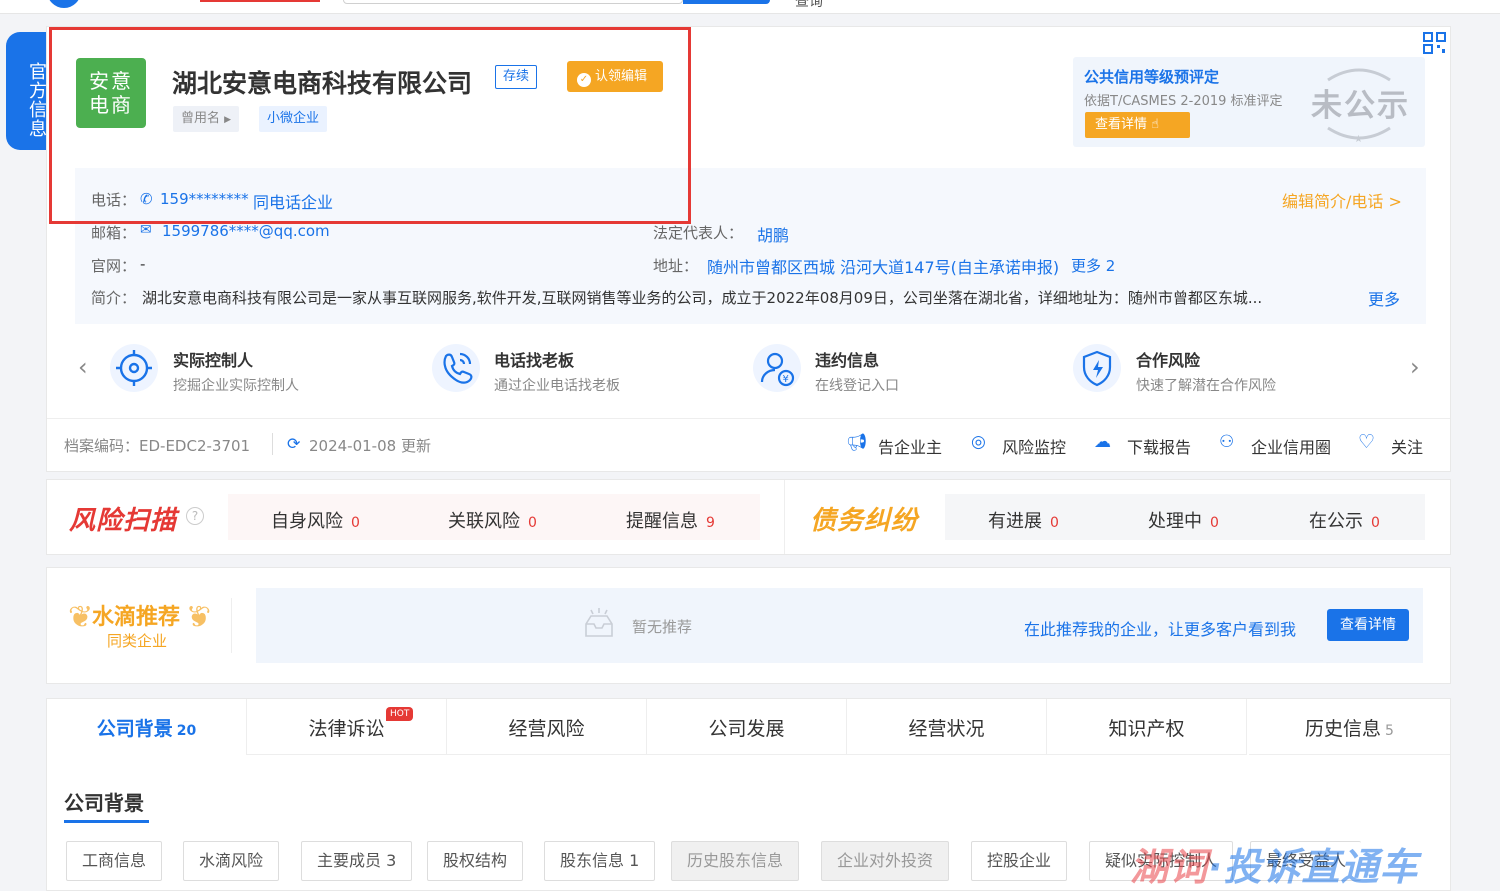 Image resolution: width=1500 pixels, height=891 pixels. Describe the element at coordinates (1389, 731) in the screenshot. I see `tab-count: 5` at that location.